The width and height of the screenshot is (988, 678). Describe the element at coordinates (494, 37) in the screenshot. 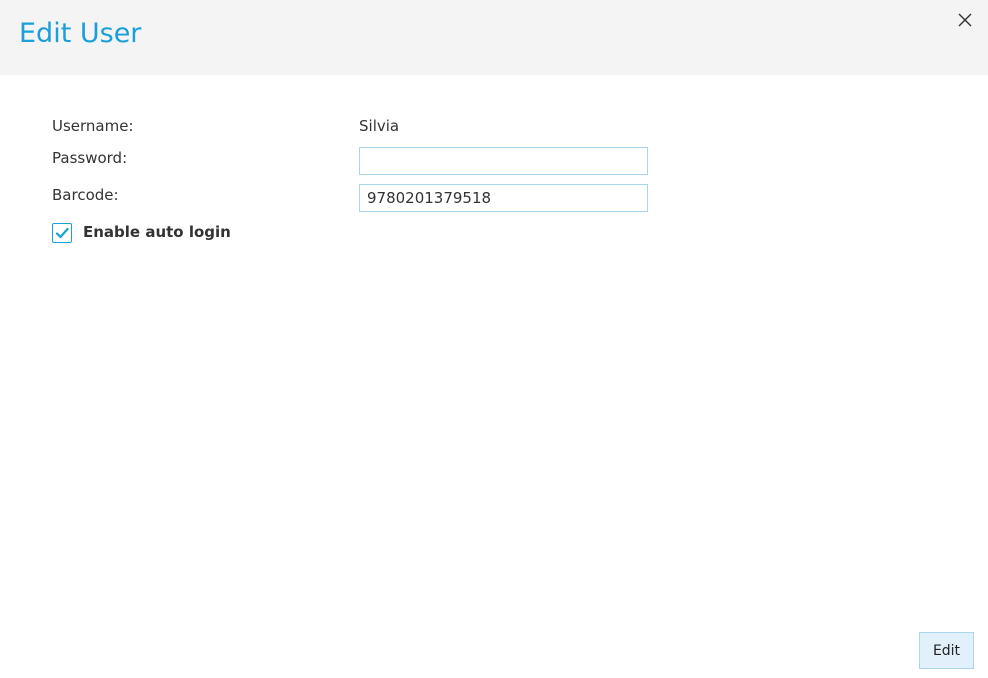

I see `dialog-header: Edit User` at that location.